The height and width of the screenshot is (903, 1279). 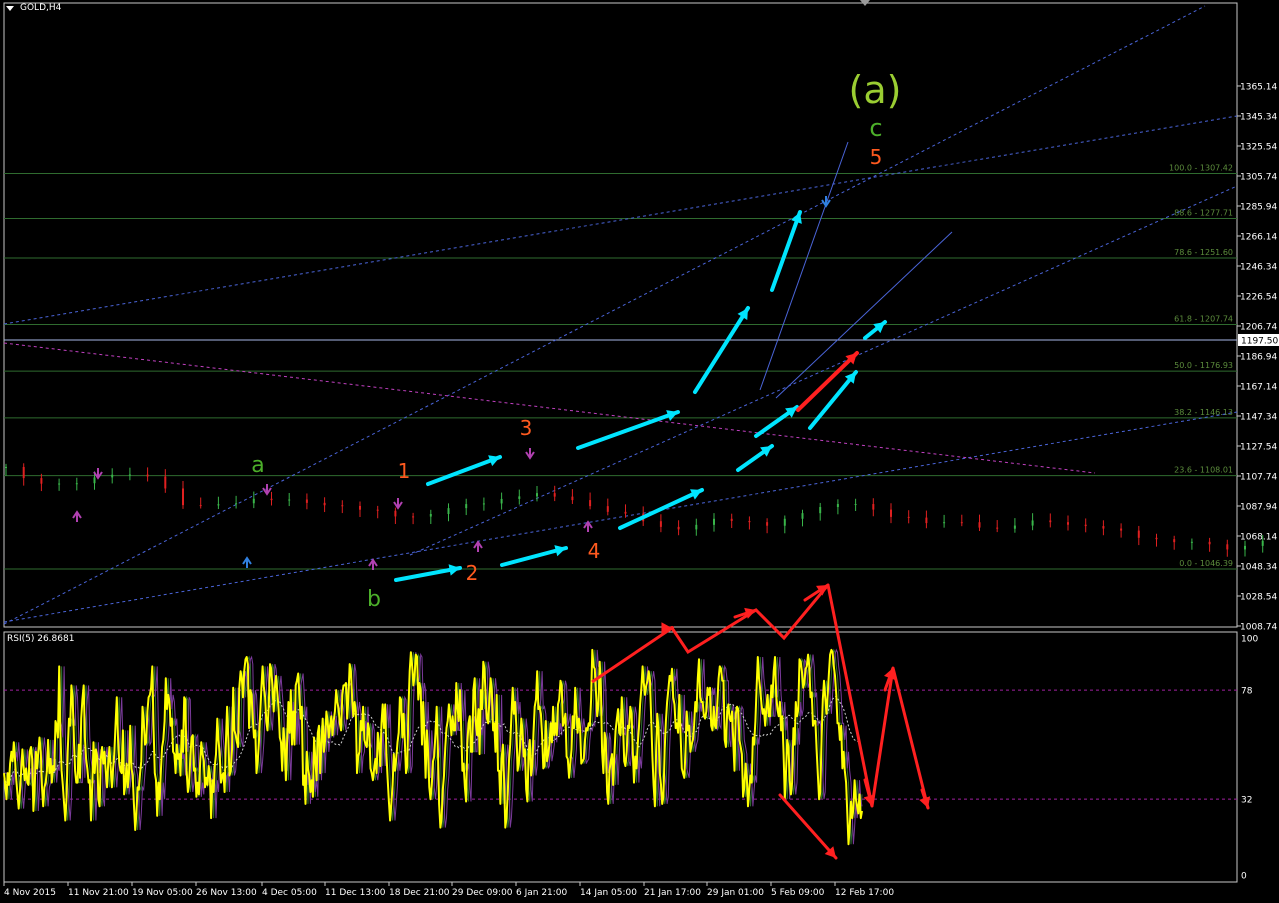 What do you see at coordinates (1201, 167) in the screenshot?
I see `fib-level-label: 100.0 - 1307.42` at bounding box center [1201, 167].